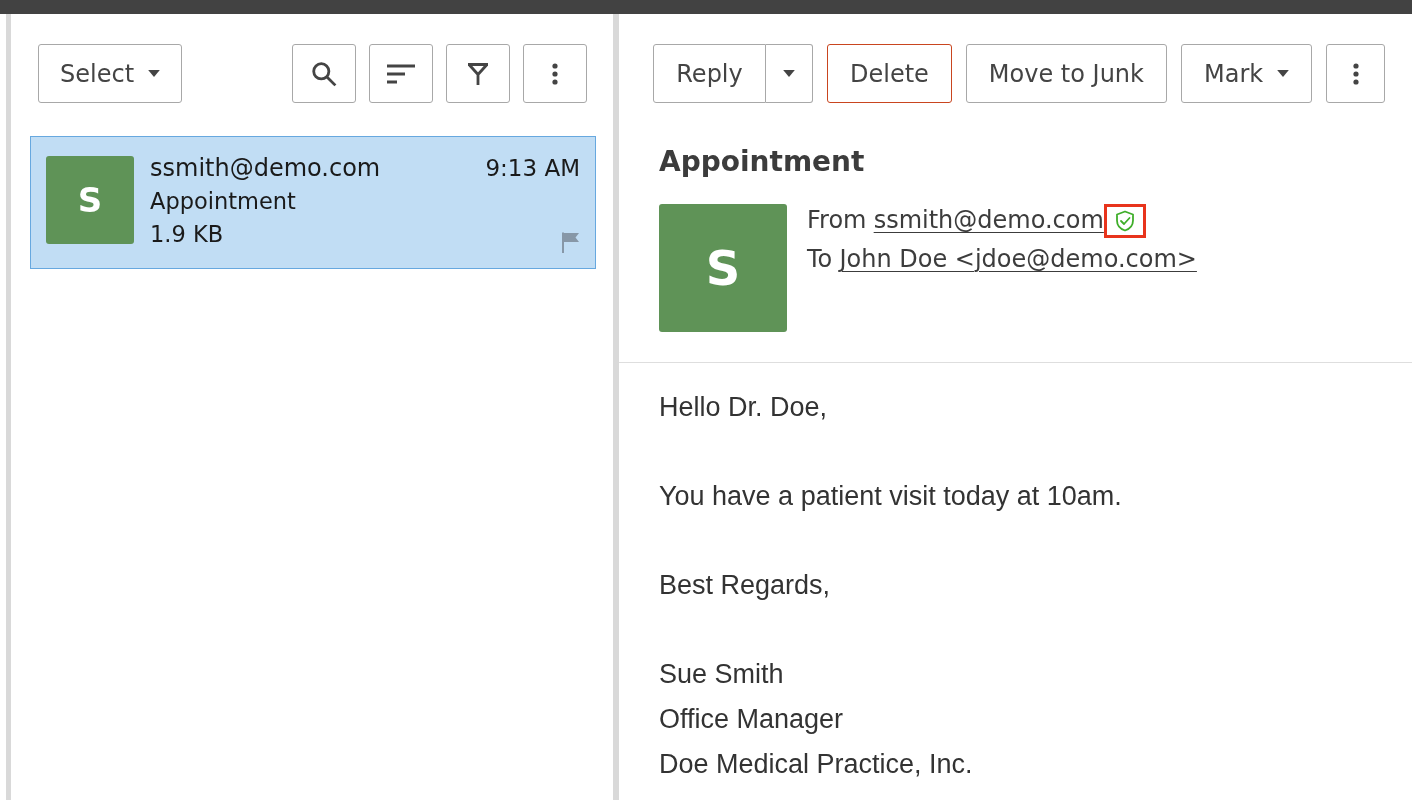 The image size is (1412, 800). Describe the element at coordinates (762, 162) in the screenshot. I see `message-title: Appointment` at that location.